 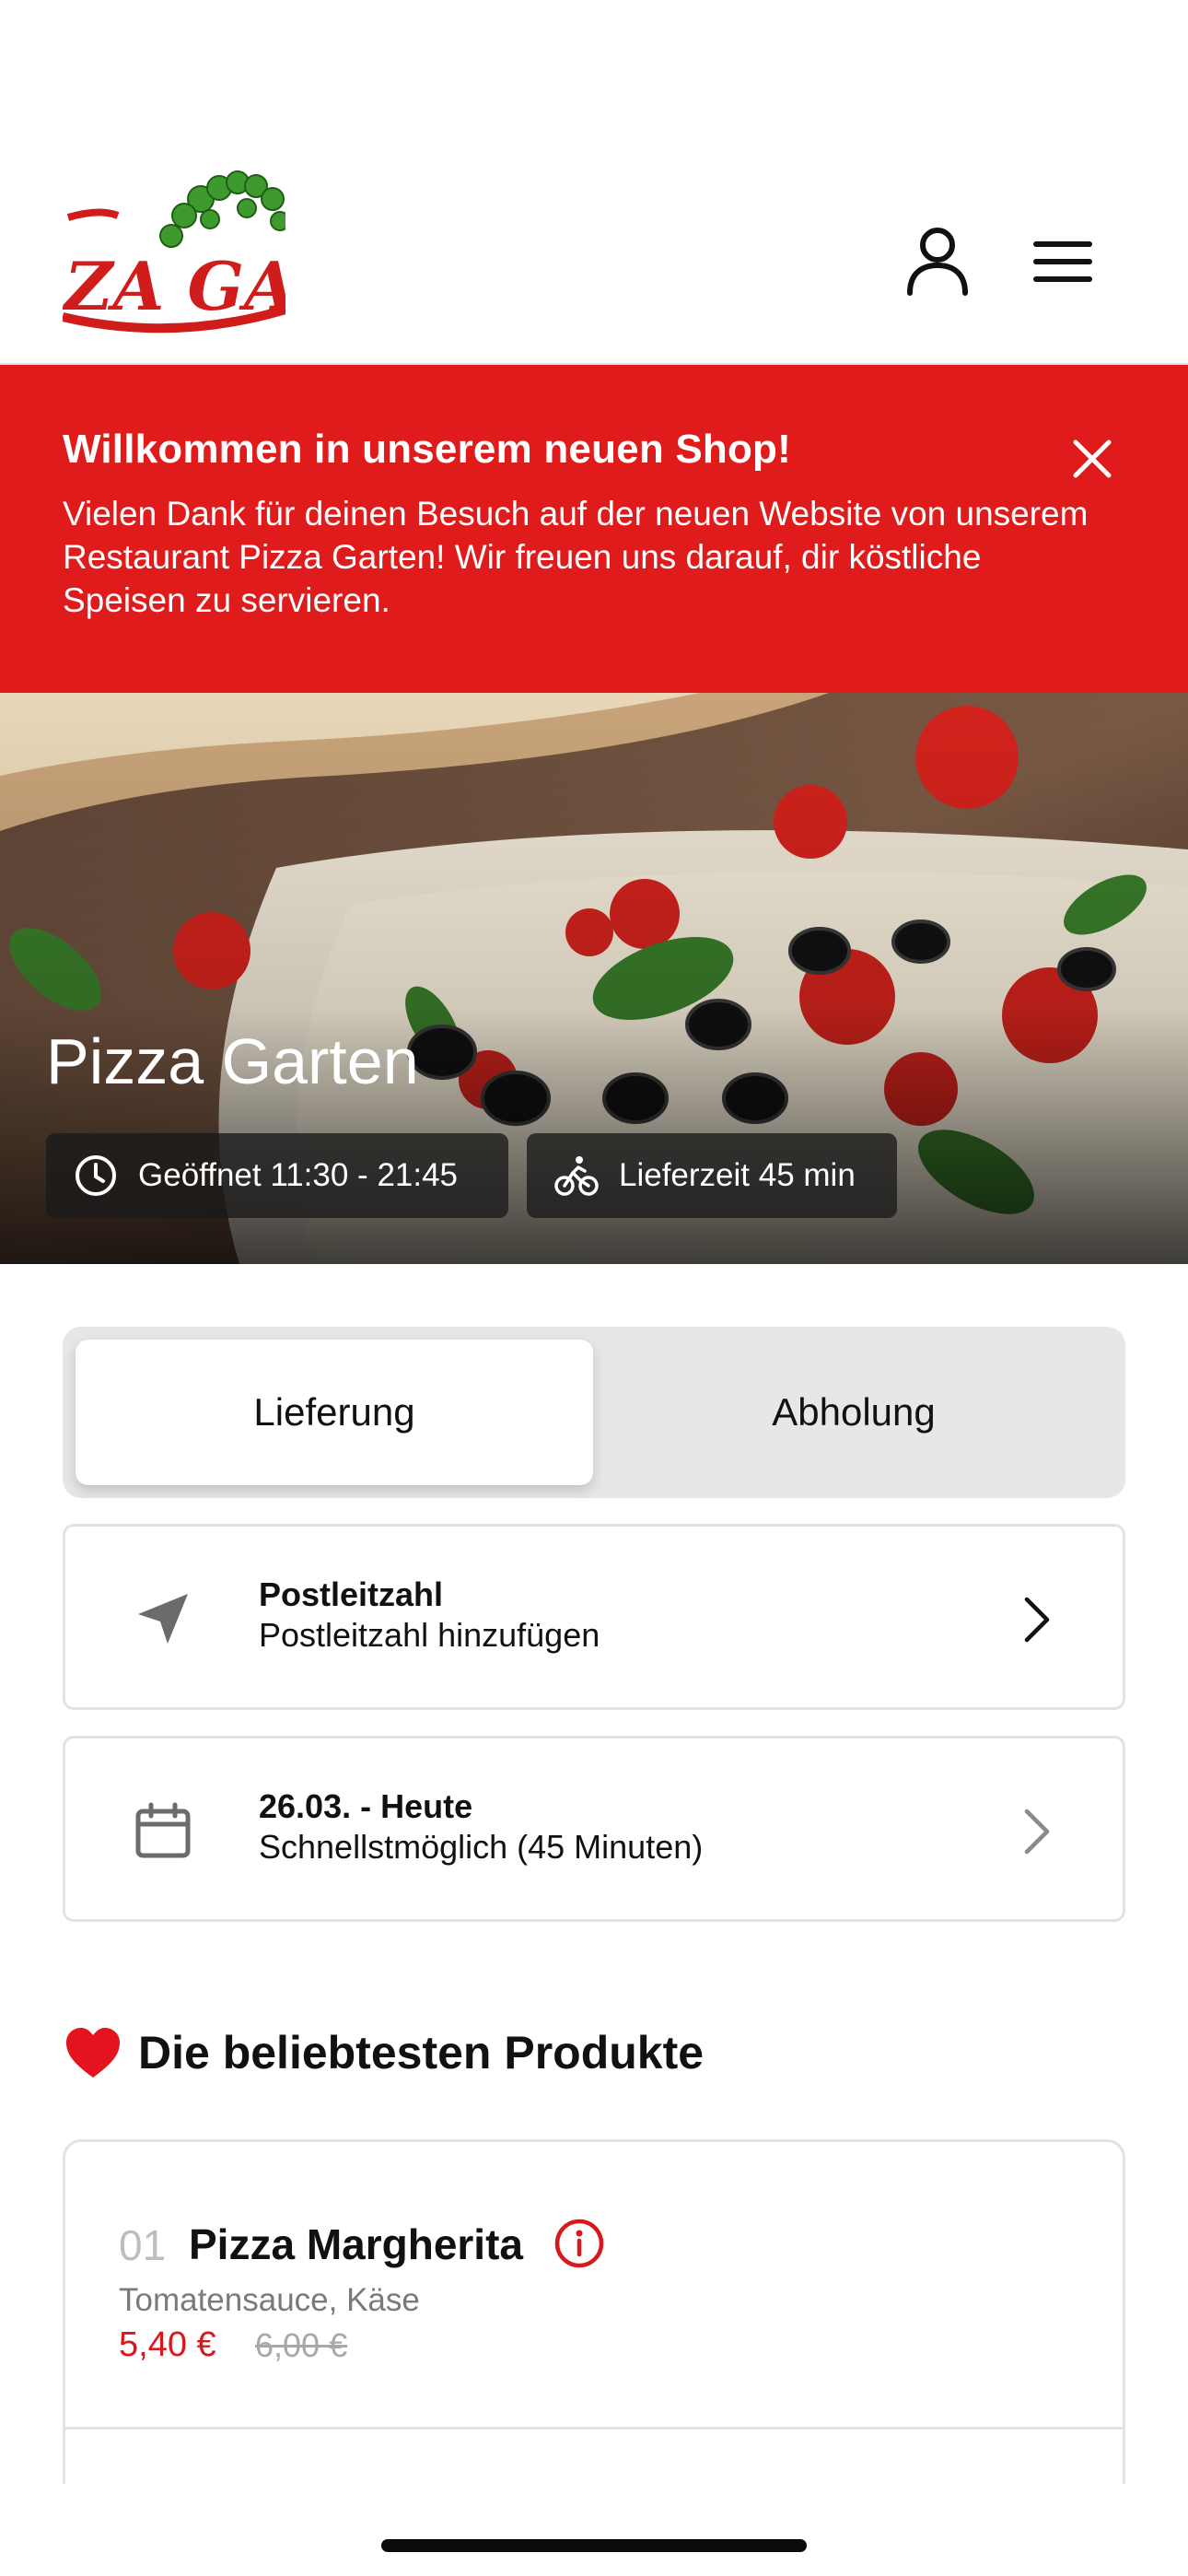 I want to click on home-indicator, so click(x=594, y=2545).